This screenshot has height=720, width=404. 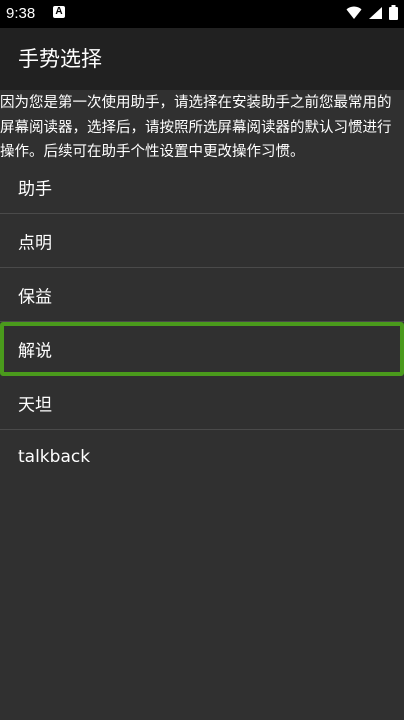 I want to click on option-label: 保益, so click(x=35, y=297).